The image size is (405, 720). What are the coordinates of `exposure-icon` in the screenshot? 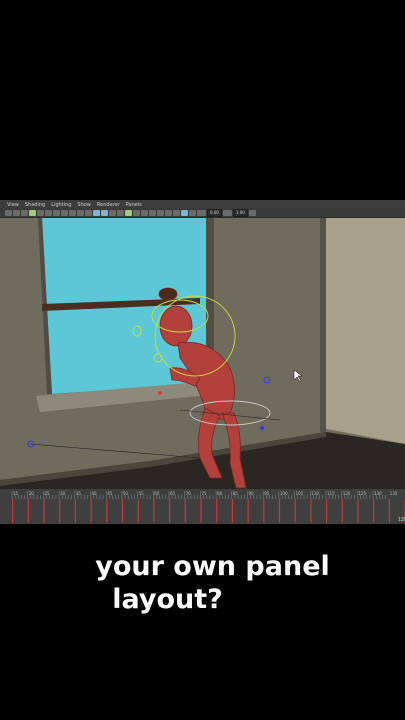 It's located at (201, 213).